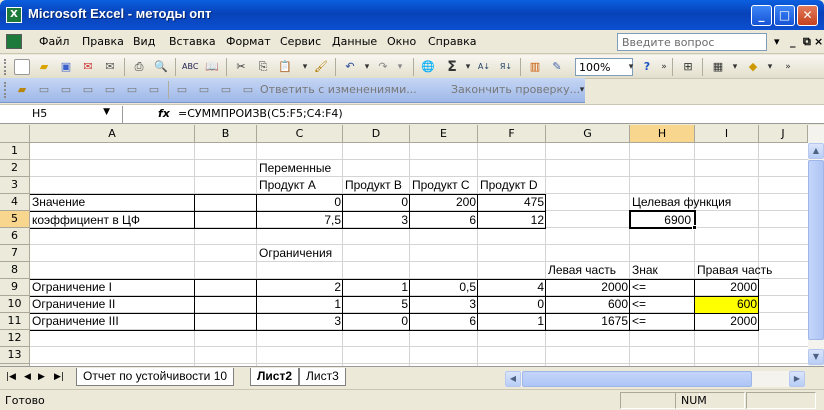 This screenshot has height=410, width=824. What do you see at coordinates (161, 67) in the screenshot?
I see `print-preview-icon: 🔍` at bounding box center [161, 67].